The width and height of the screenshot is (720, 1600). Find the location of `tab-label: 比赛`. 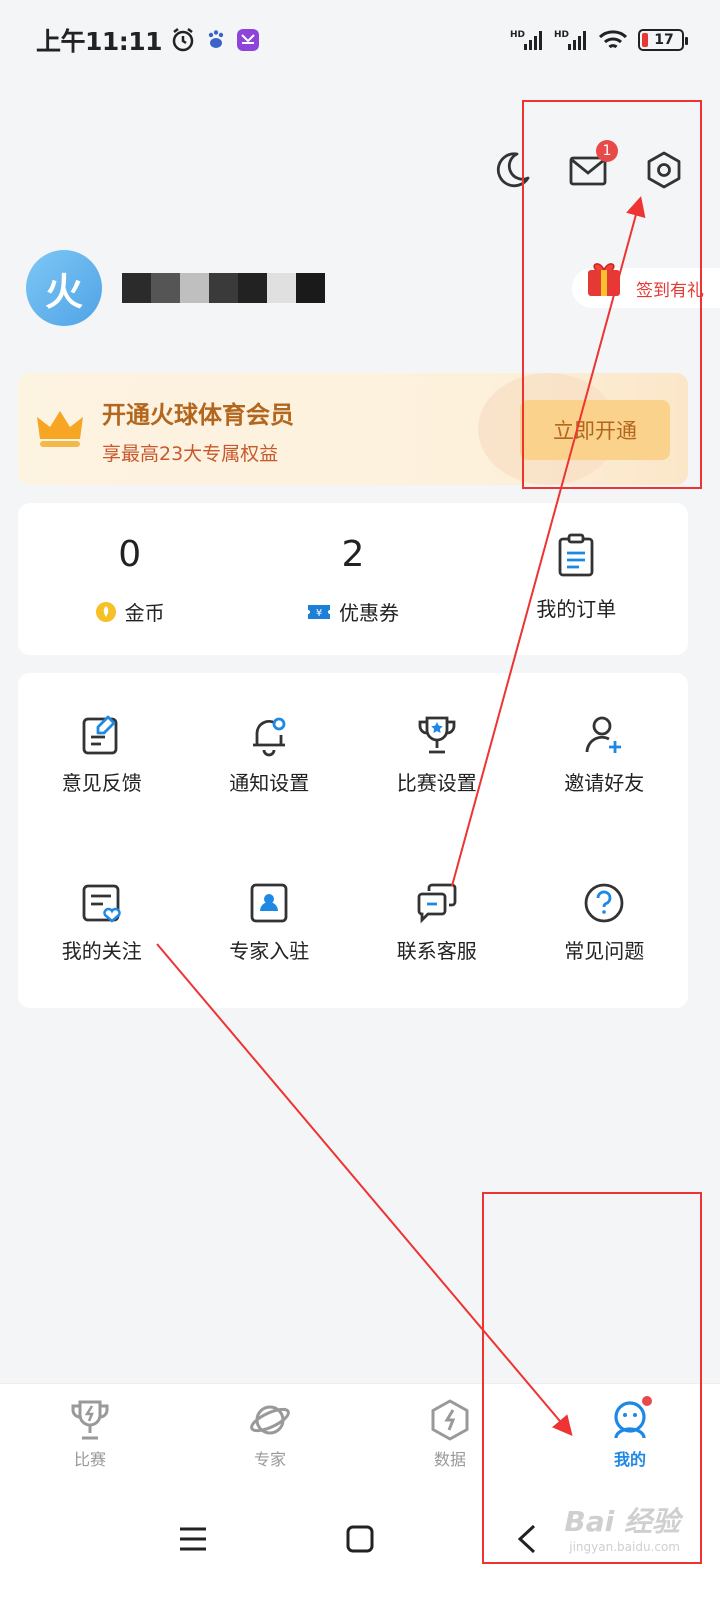

tab-label: 比赛 is located at coordinates (89, 1459).